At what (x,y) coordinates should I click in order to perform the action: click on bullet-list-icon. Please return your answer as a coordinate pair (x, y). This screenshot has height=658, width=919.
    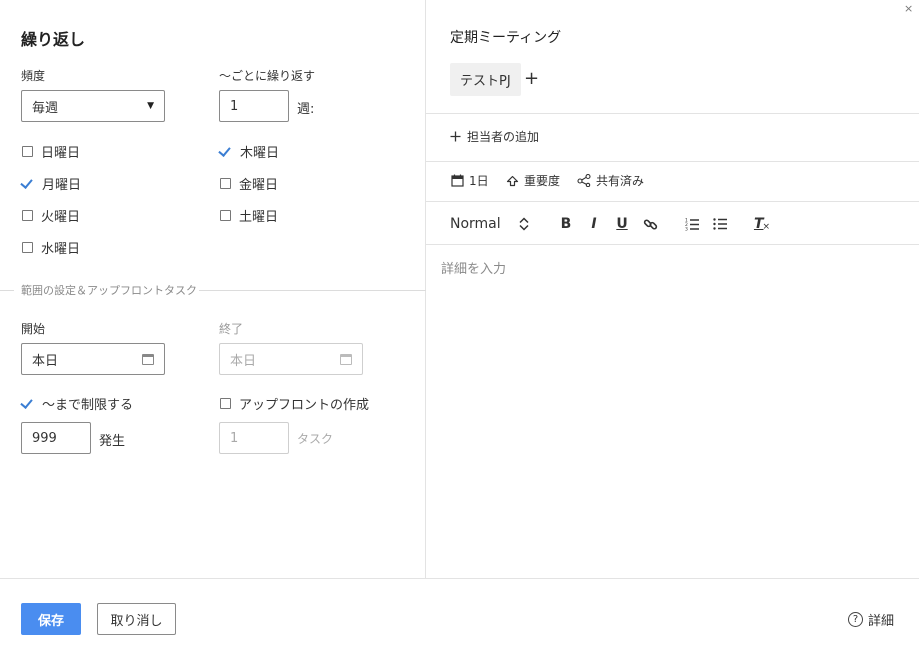
    Looking at the image, I should click on (720, 224).